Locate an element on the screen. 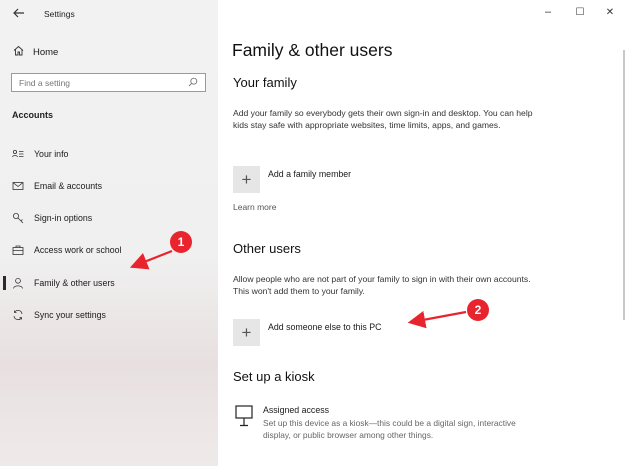 The height and width of the screenshot is (471, 629). annotation-badge-2: 2 is located at coordinates (478, 310).